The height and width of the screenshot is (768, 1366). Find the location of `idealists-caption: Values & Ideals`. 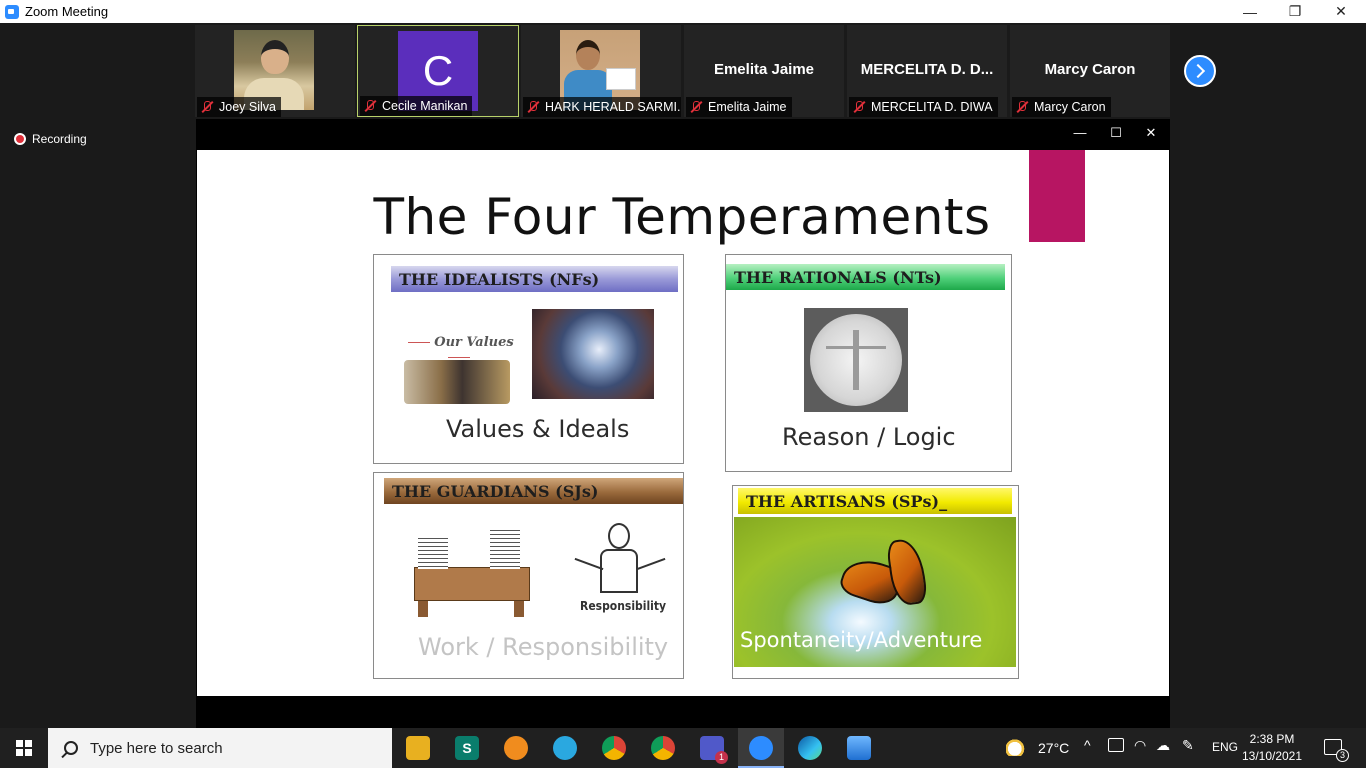

idealists-caption: Values & Ideals is located at coordinates (538, 429).